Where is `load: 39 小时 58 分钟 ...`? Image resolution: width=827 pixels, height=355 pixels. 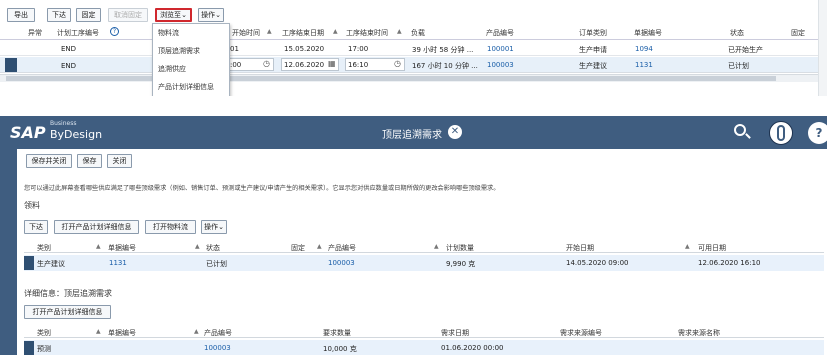
load: 39 小时 58 分钟 ... is located at coordinates (443, 50).